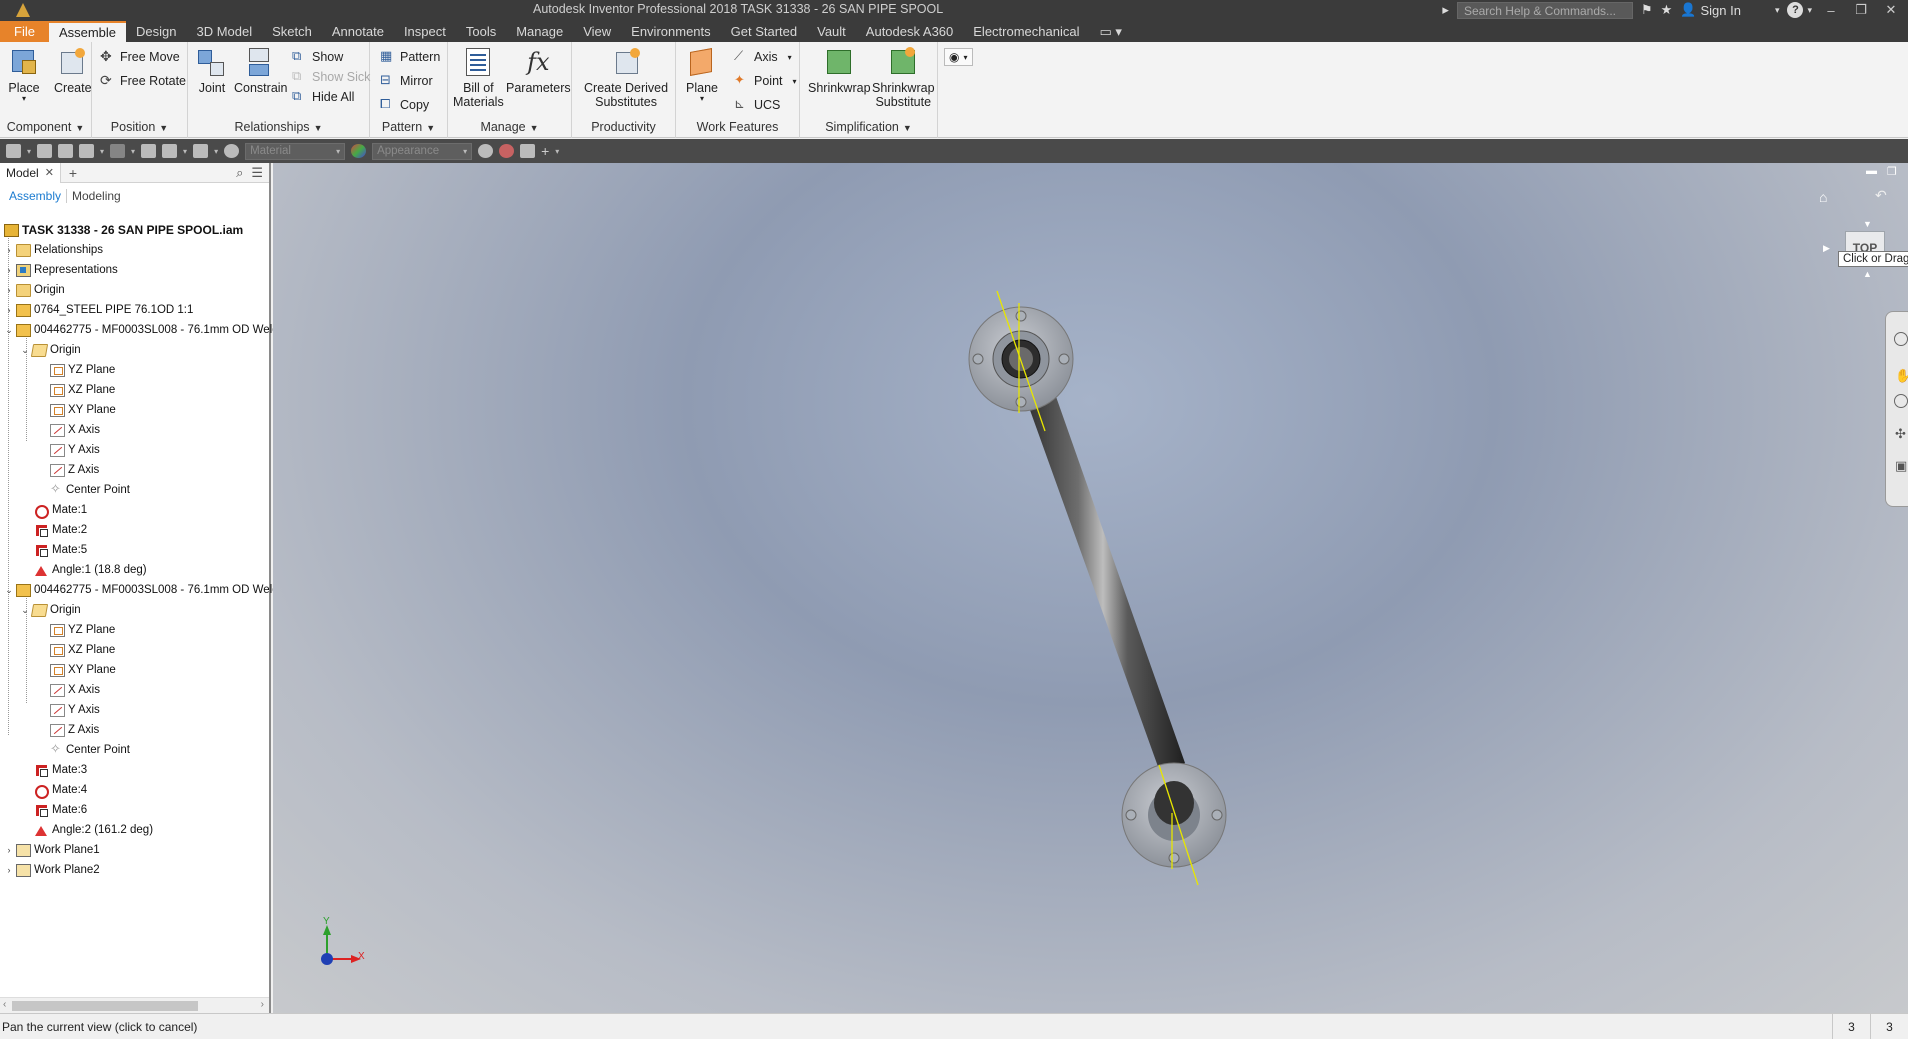 This screenshot has height=1039, width=1908. Describe the element at coordinates (156, 31) in the screenshot. I see `tab-design: Design` at that location.